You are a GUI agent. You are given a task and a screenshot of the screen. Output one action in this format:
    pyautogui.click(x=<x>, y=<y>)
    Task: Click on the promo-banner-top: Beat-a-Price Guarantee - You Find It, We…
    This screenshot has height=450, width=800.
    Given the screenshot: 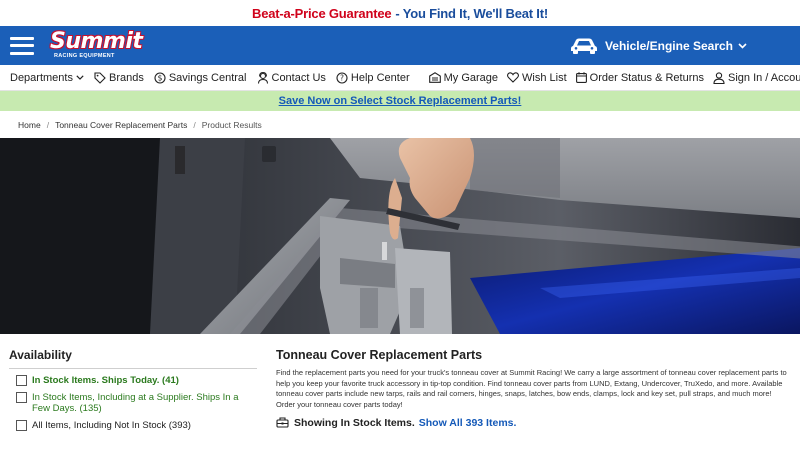 What is the action you would take?
    pyautogui.click(x=400, y=13)
    